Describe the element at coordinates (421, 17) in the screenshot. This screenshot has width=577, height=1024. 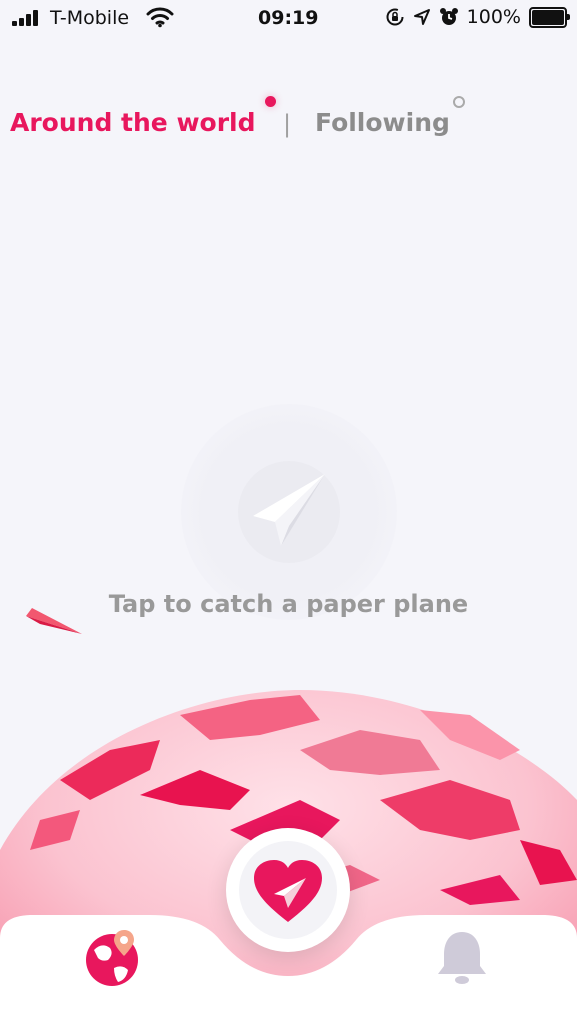
I see `location-arrow-icon` at that location.